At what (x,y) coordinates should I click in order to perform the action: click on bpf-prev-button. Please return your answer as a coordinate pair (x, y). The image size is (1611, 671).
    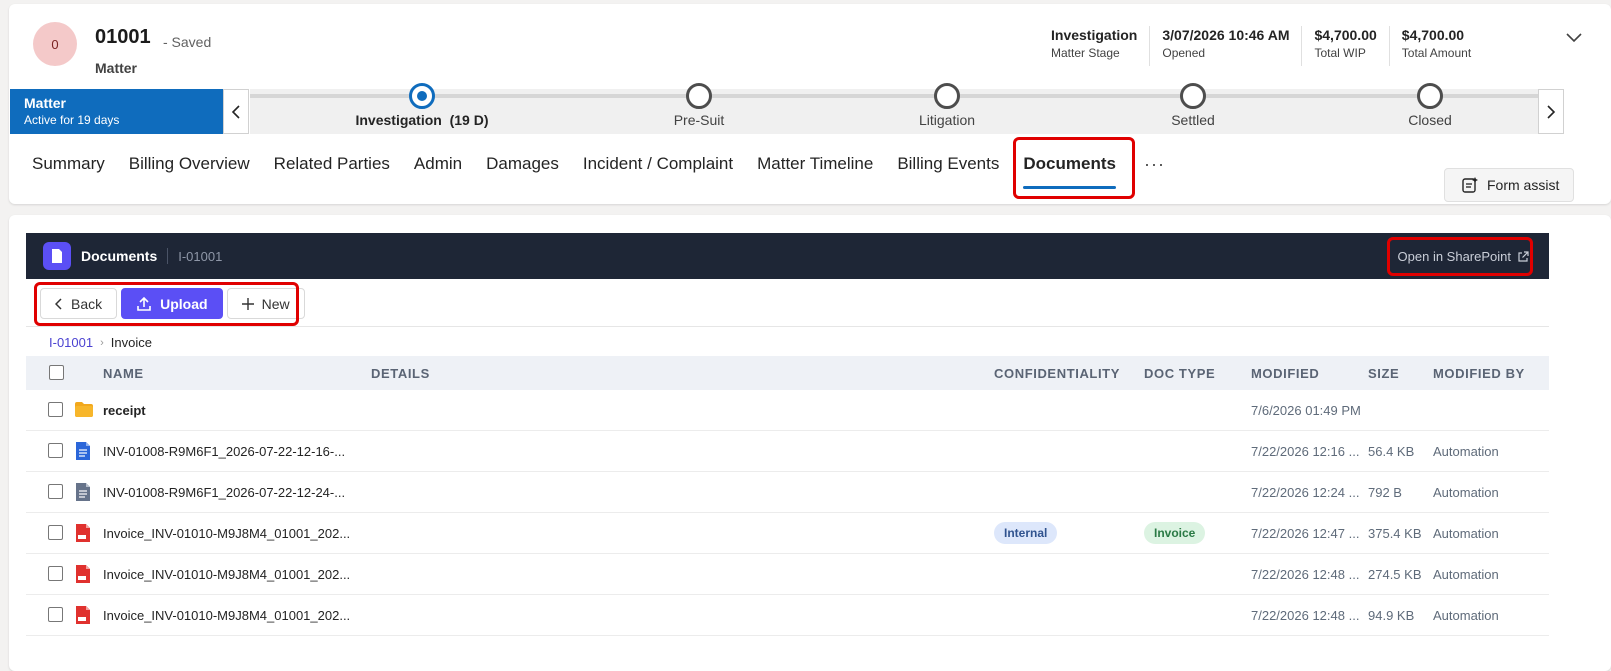
    Looking at the image, I should click on (236, 111).